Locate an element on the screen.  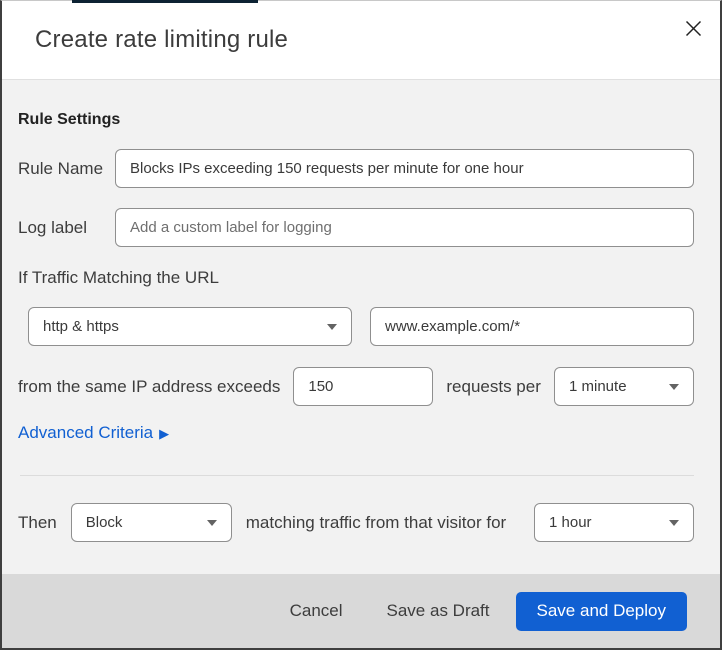
section-divider is located at coordinates (357, 475).